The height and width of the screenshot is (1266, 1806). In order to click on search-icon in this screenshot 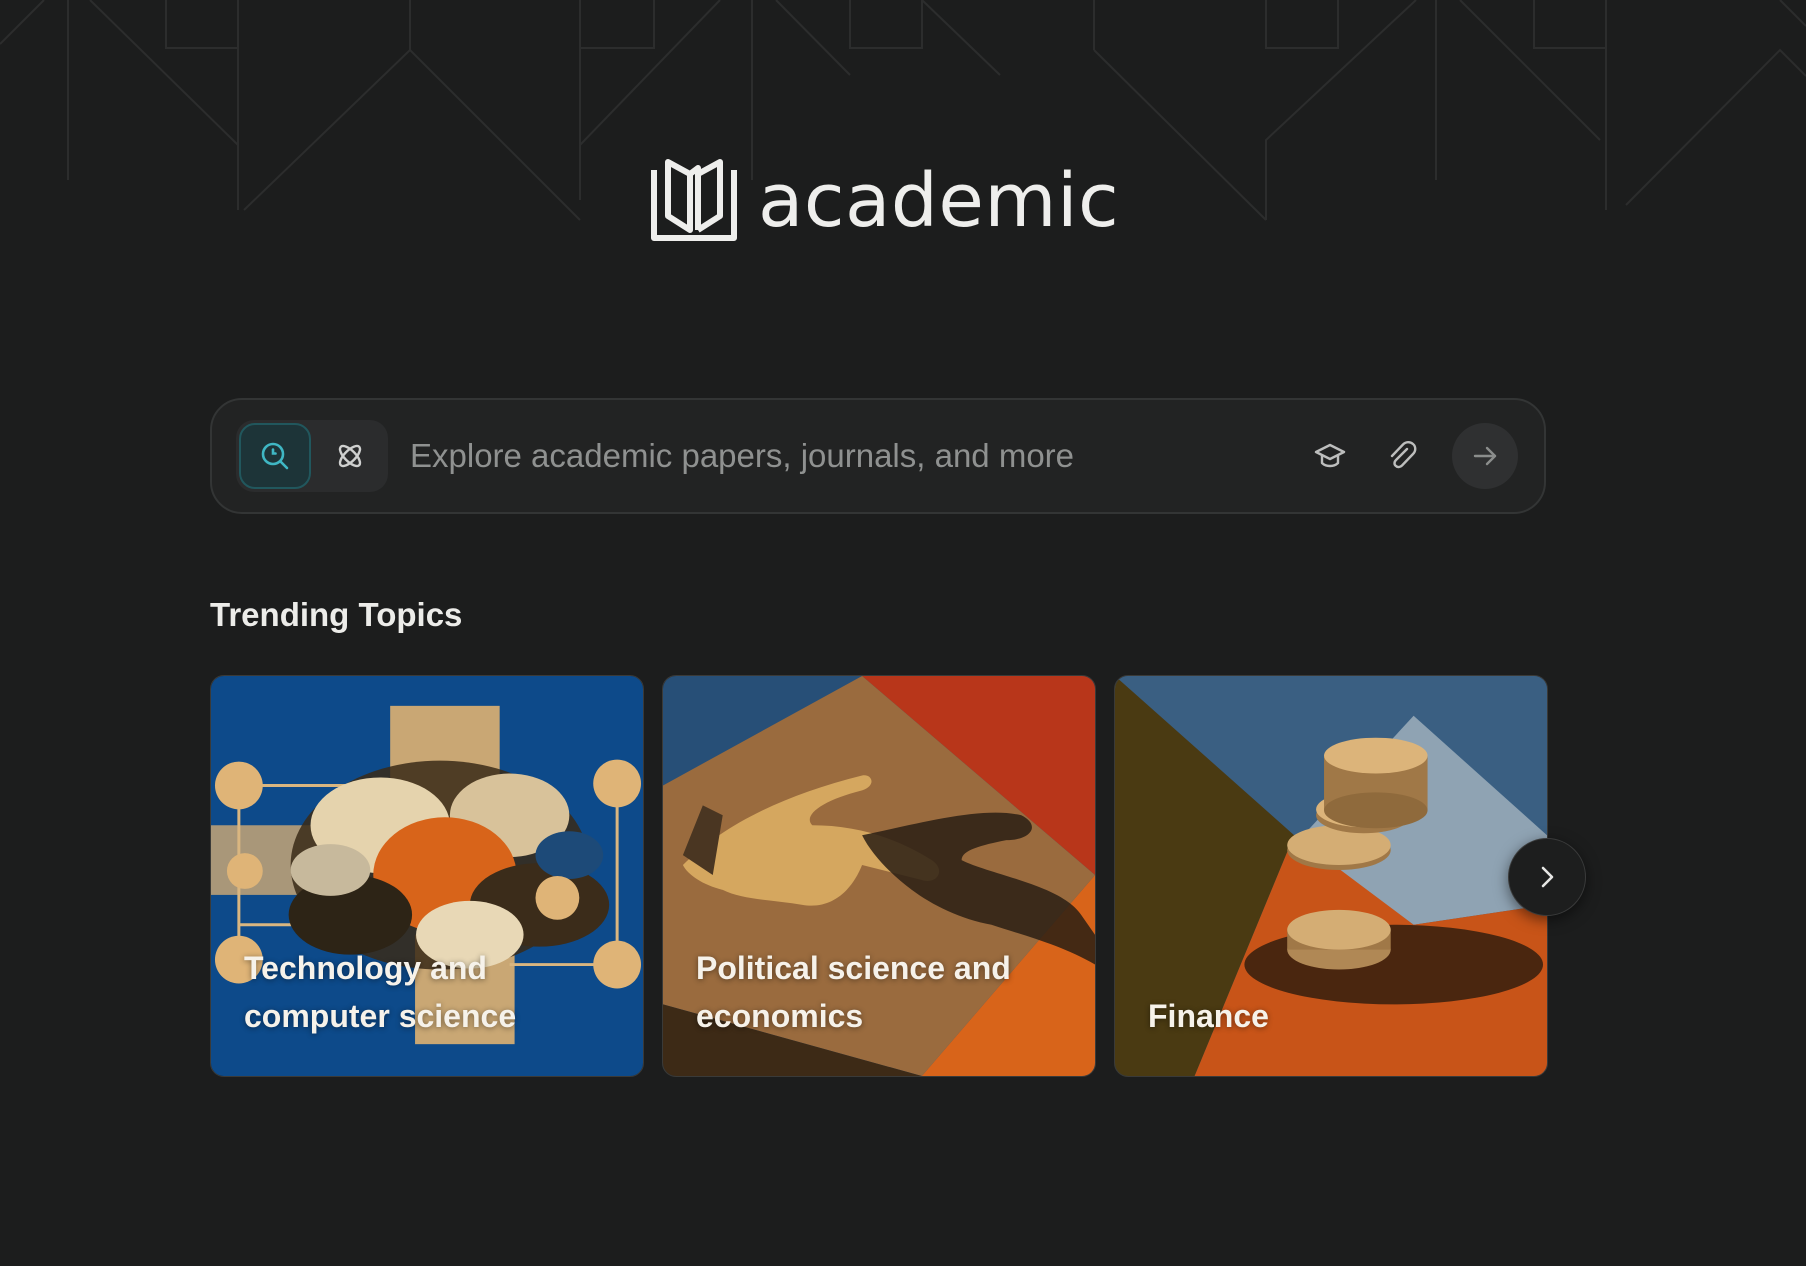, I will do `click(275, 456)`.